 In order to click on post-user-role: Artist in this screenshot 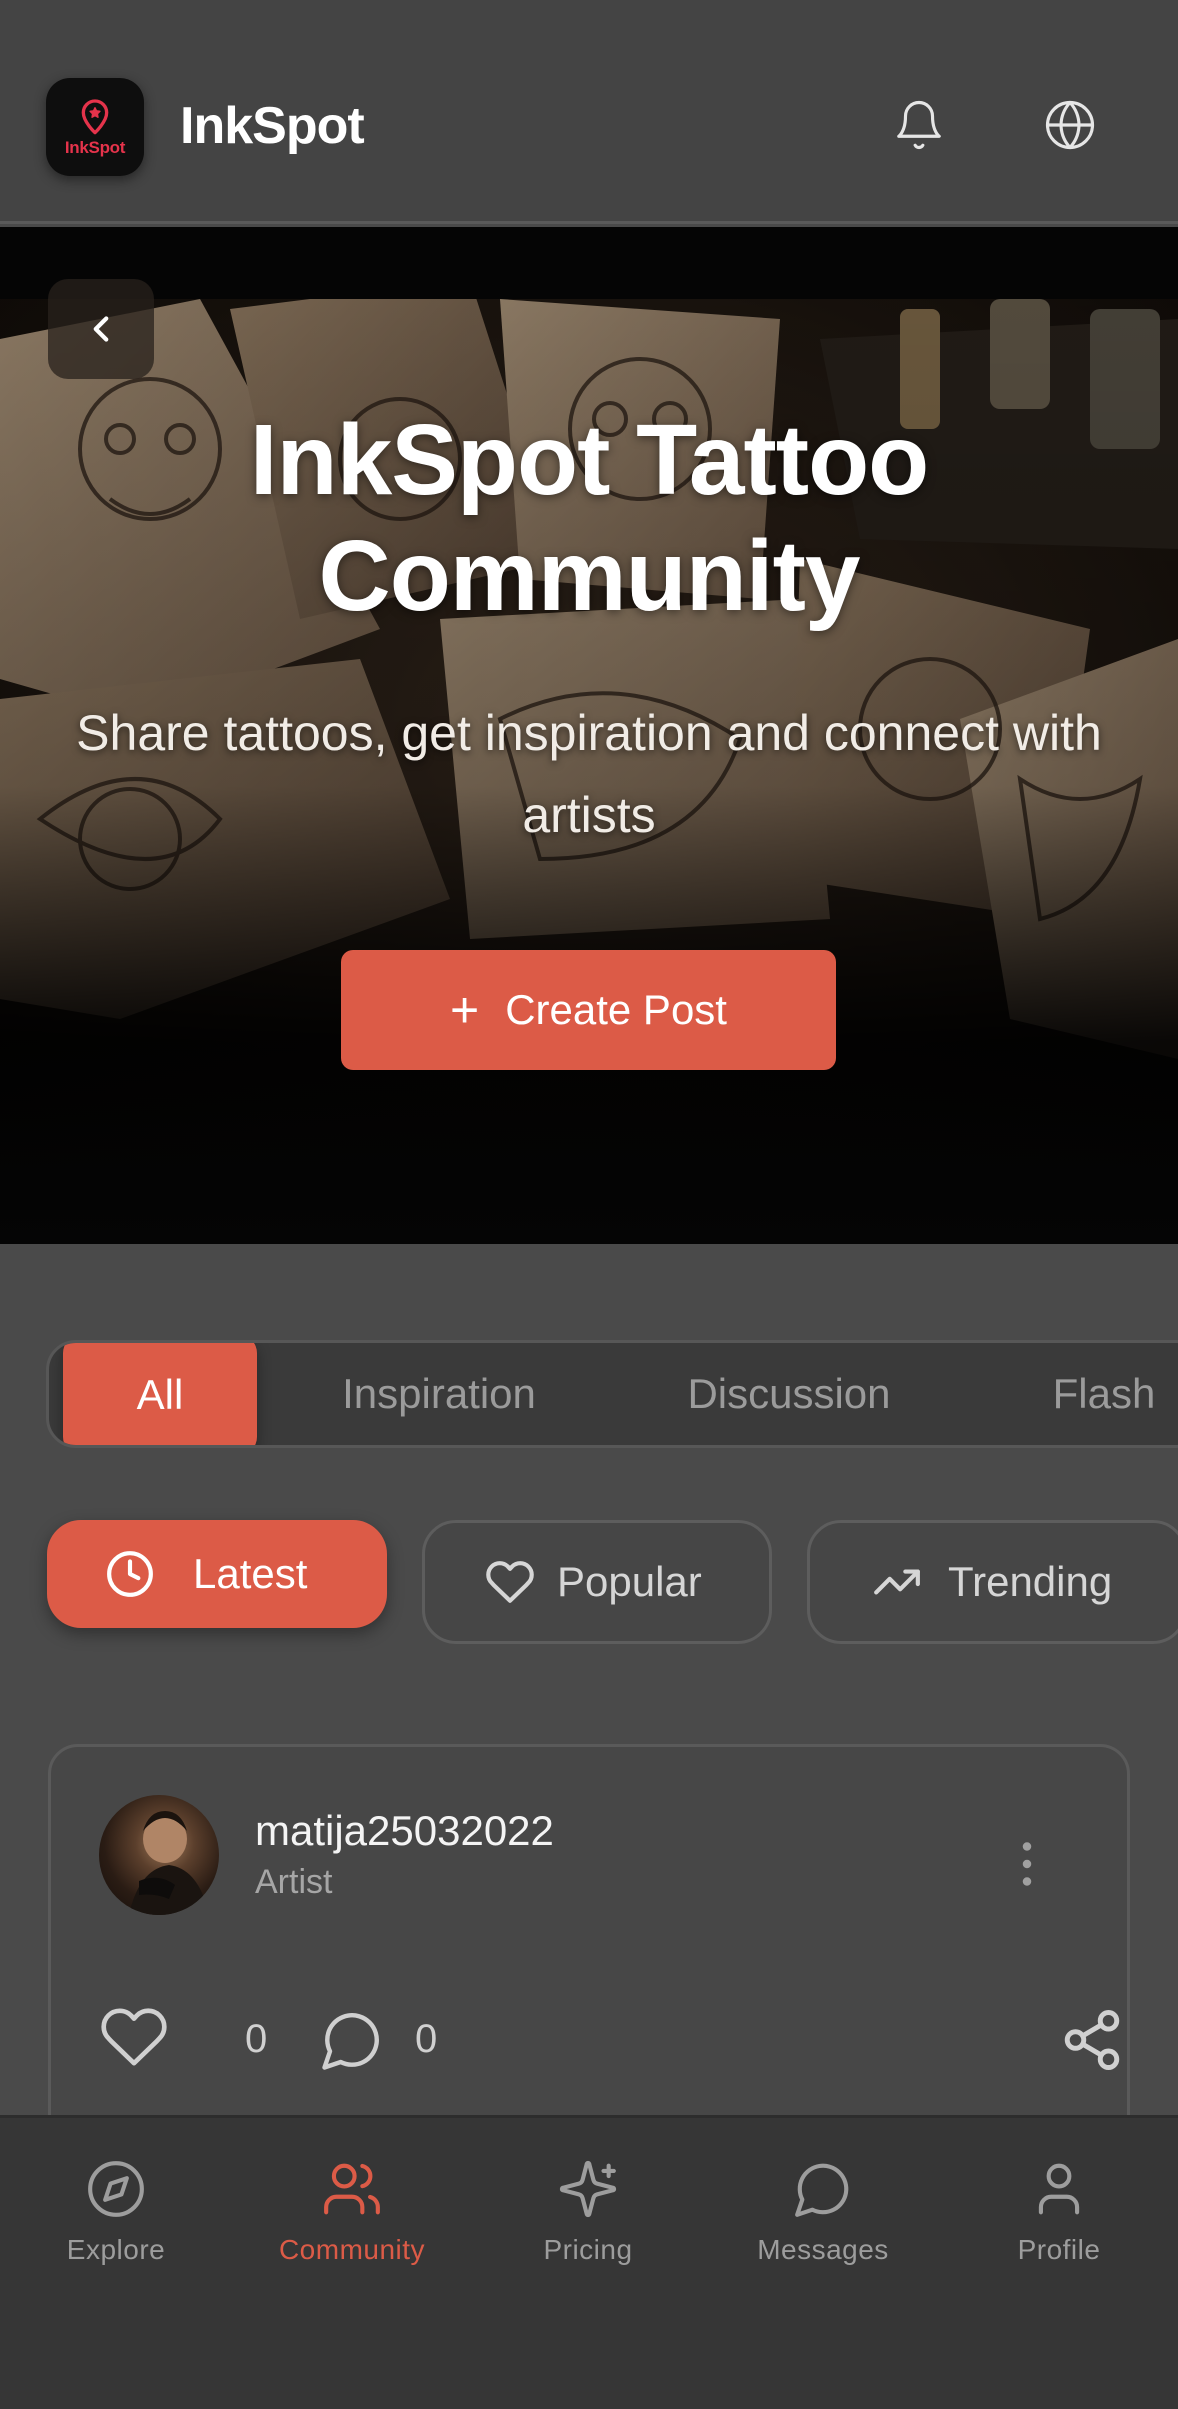, I will do `click(294, 1882)`.